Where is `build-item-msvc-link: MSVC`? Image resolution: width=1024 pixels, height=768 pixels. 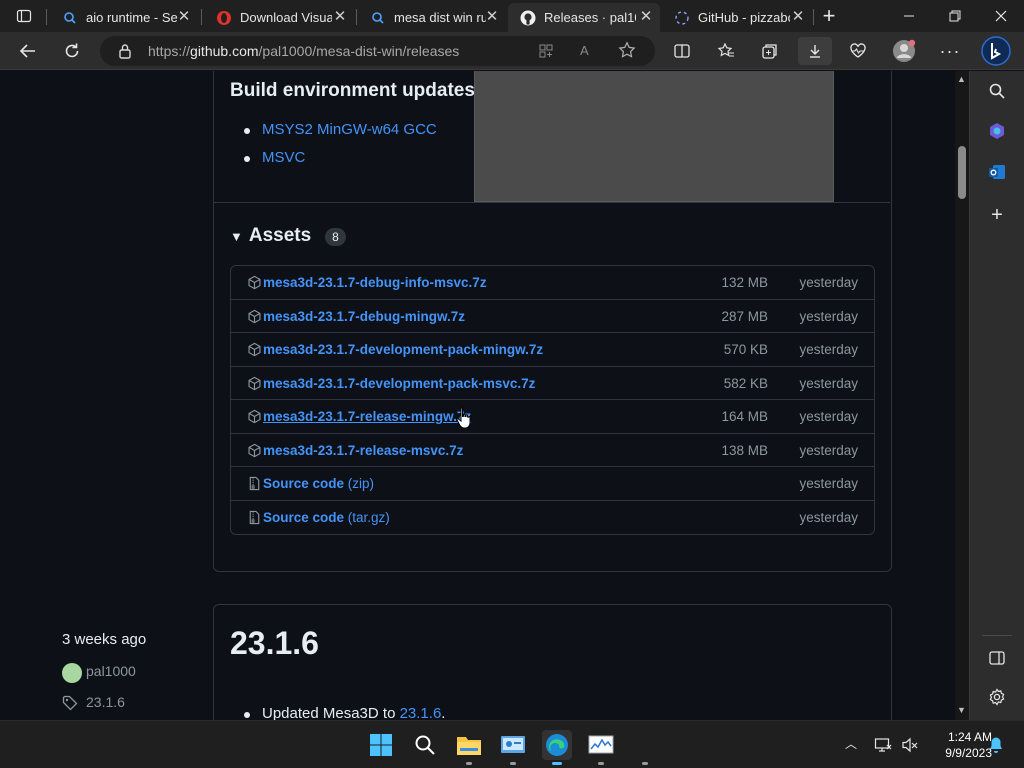
build-item-msvc-link: MSVC is located at coordinates (283, 157).